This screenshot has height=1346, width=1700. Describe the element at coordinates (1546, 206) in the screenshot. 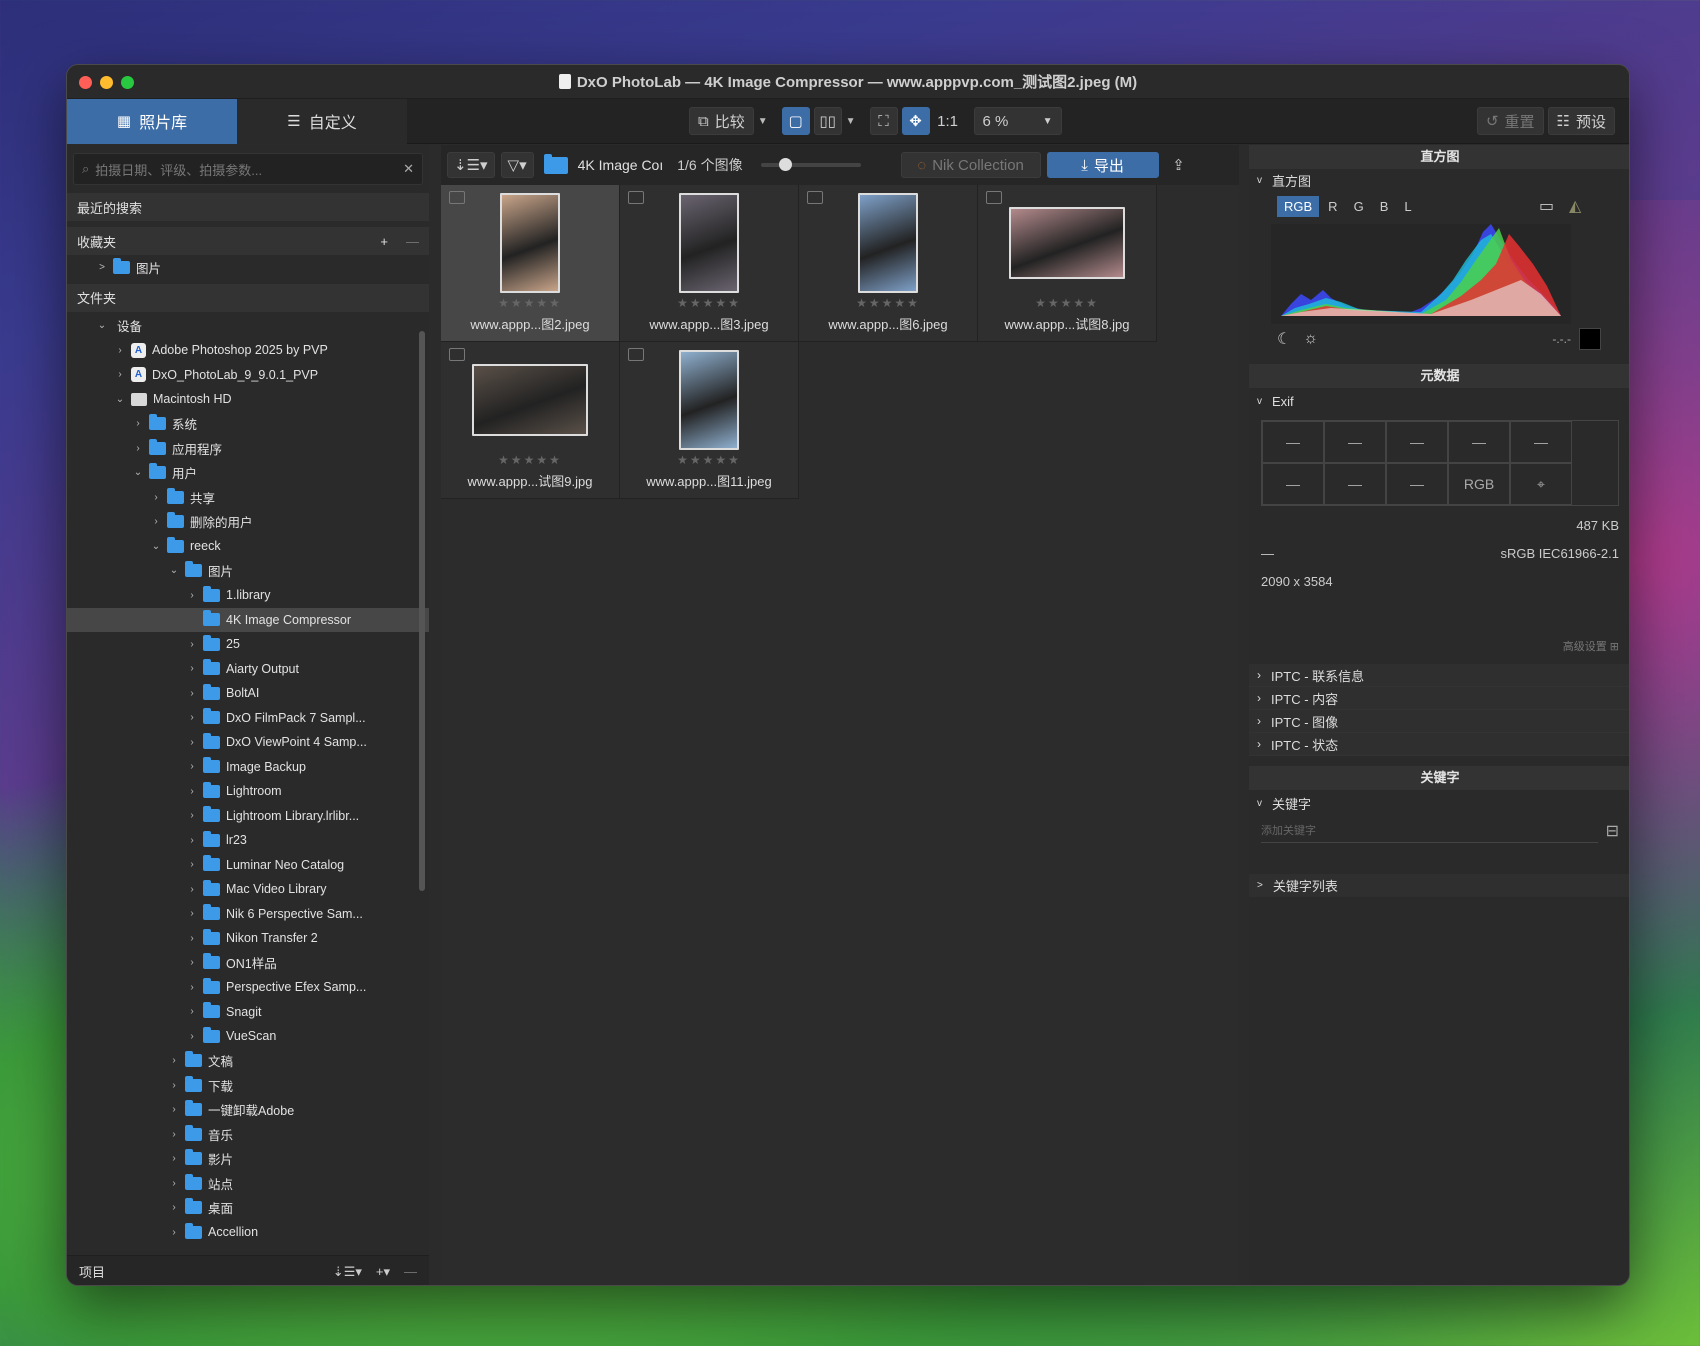

I see `monitor-icon: ▭` at that location.